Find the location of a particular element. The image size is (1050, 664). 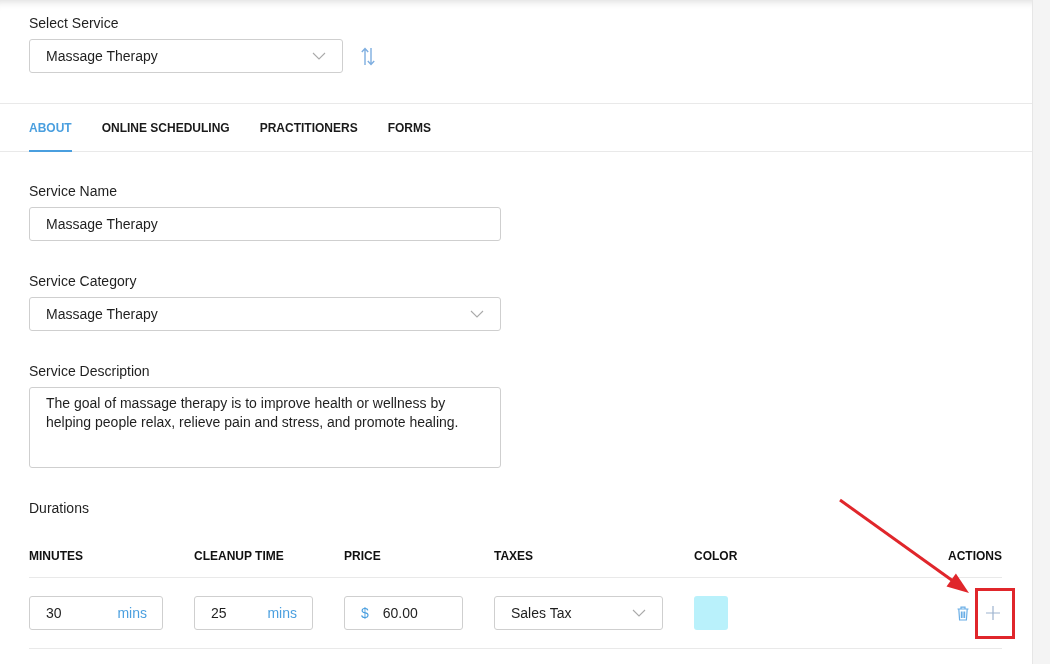

add-button is located at coordinates (993, 613).